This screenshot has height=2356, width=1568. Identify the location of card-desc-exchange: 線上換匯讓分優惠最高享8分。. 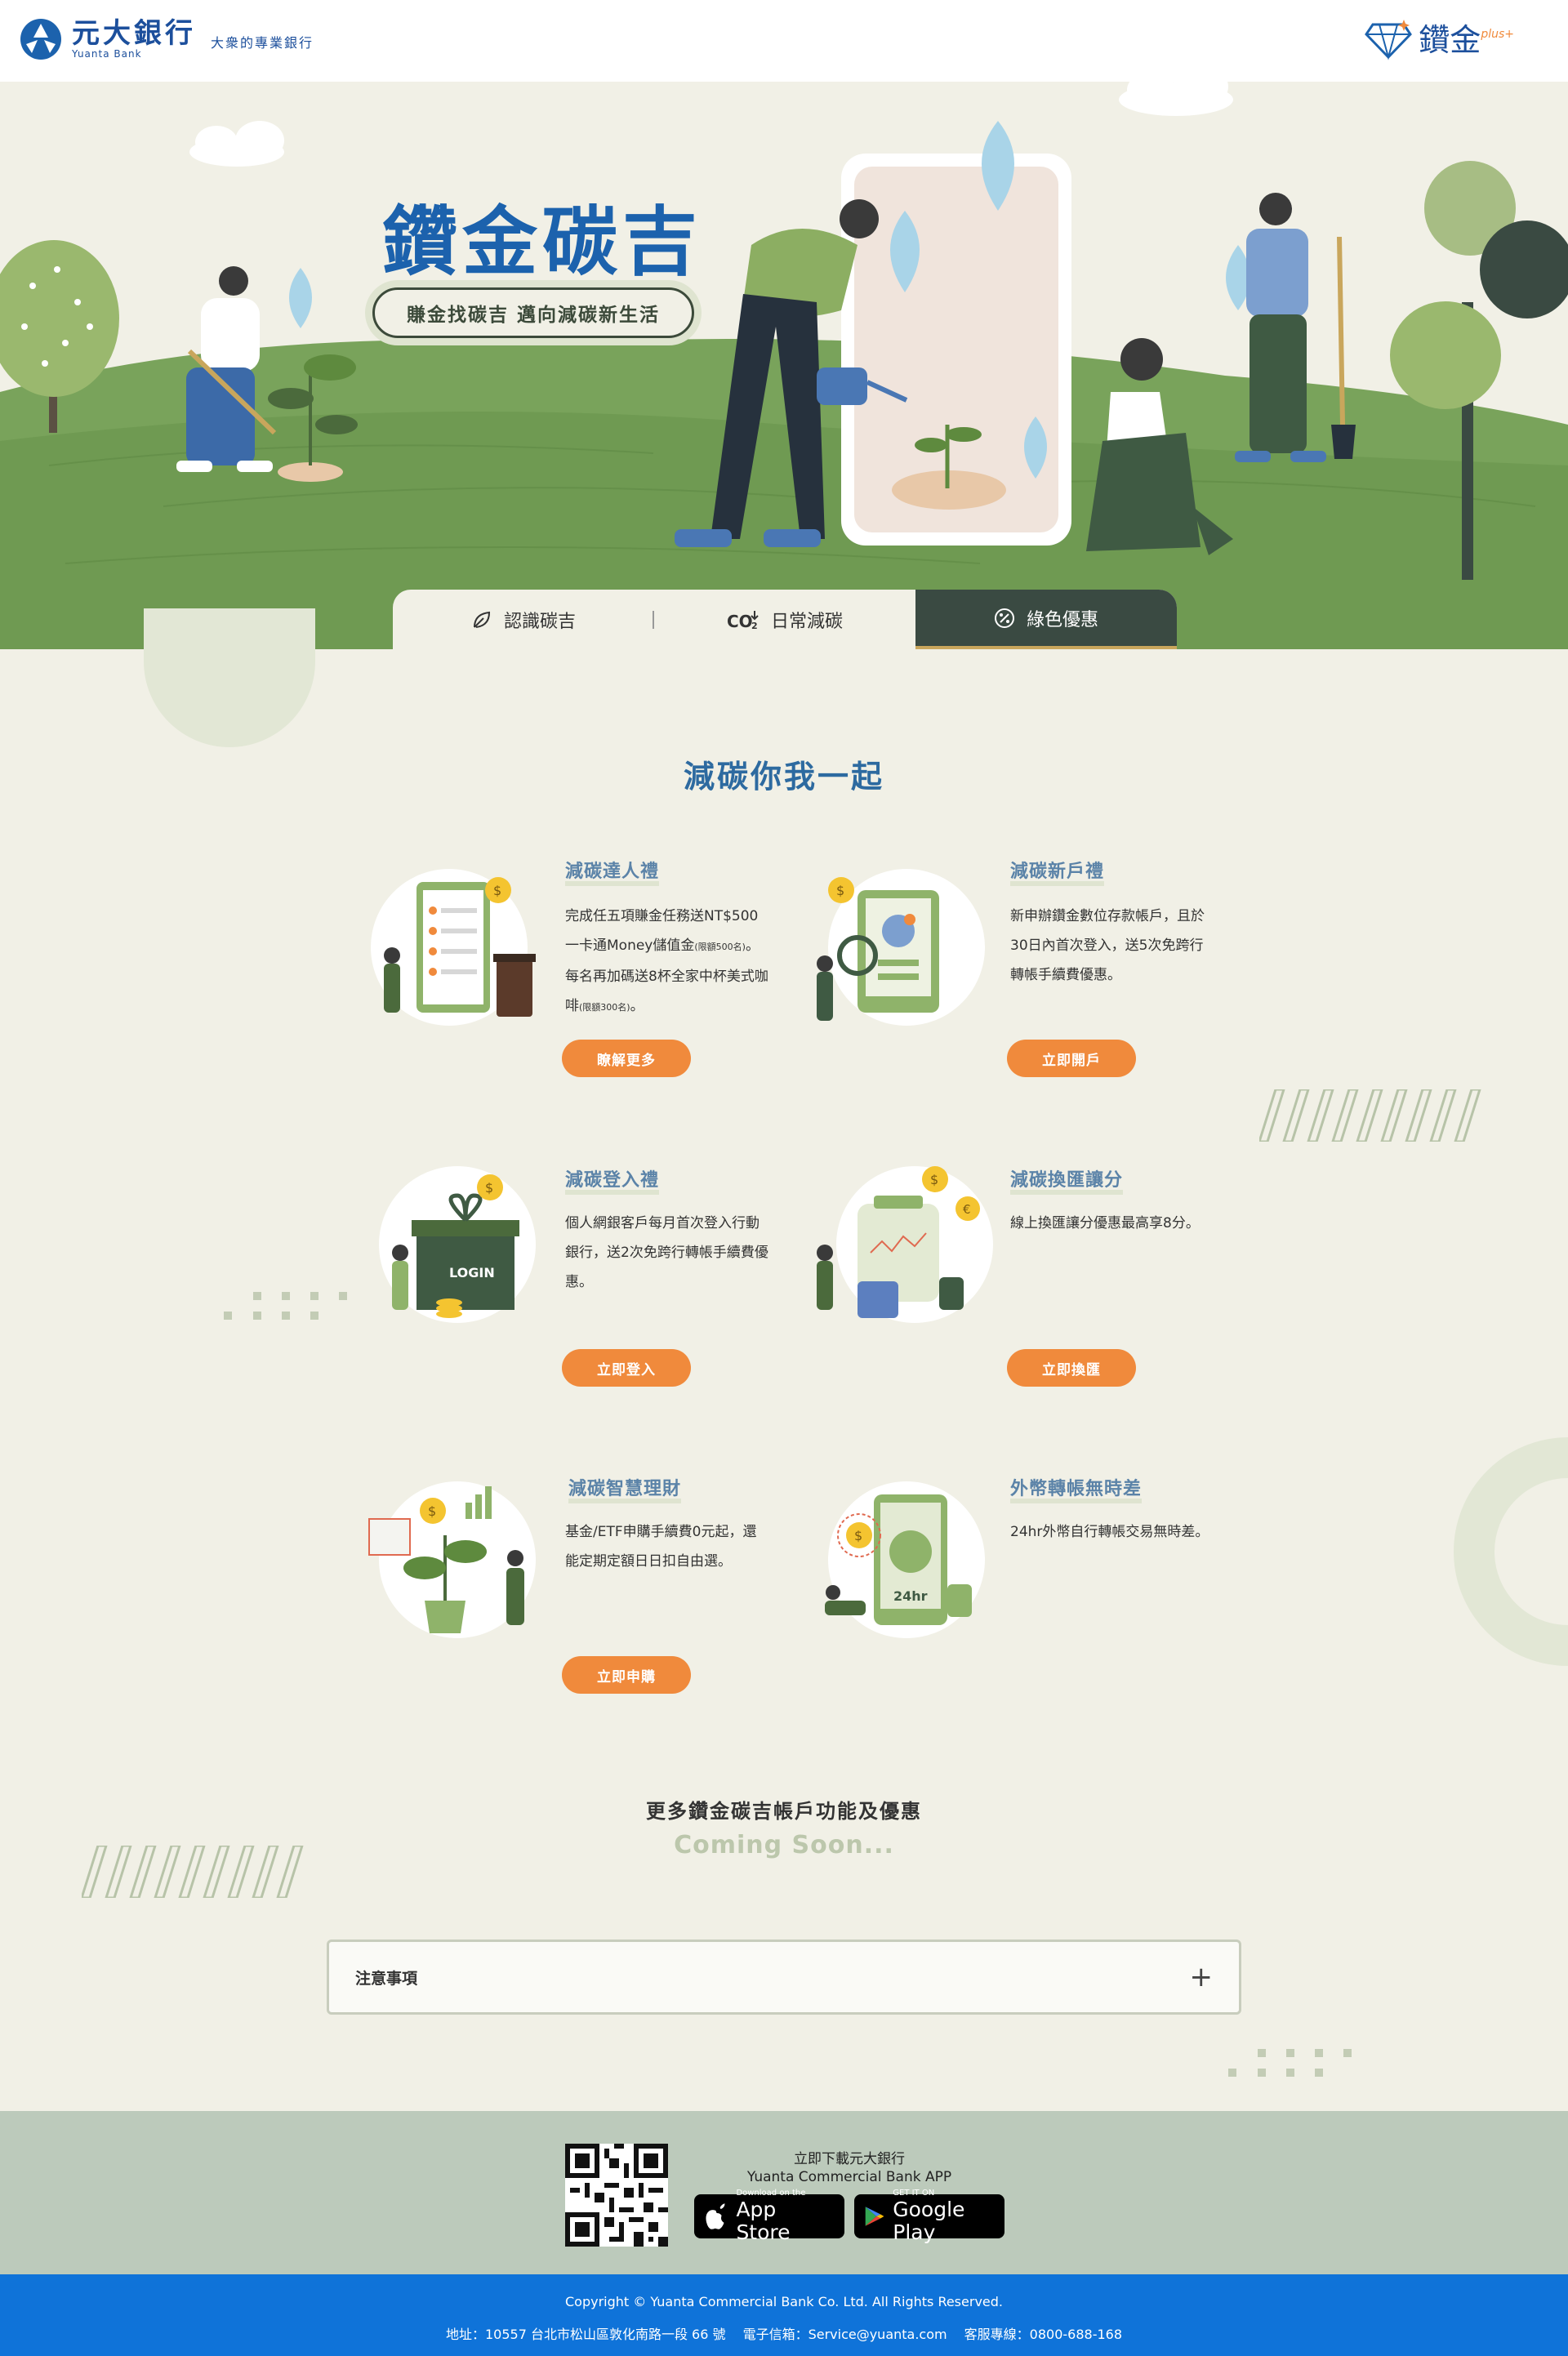
(1105, 1223).